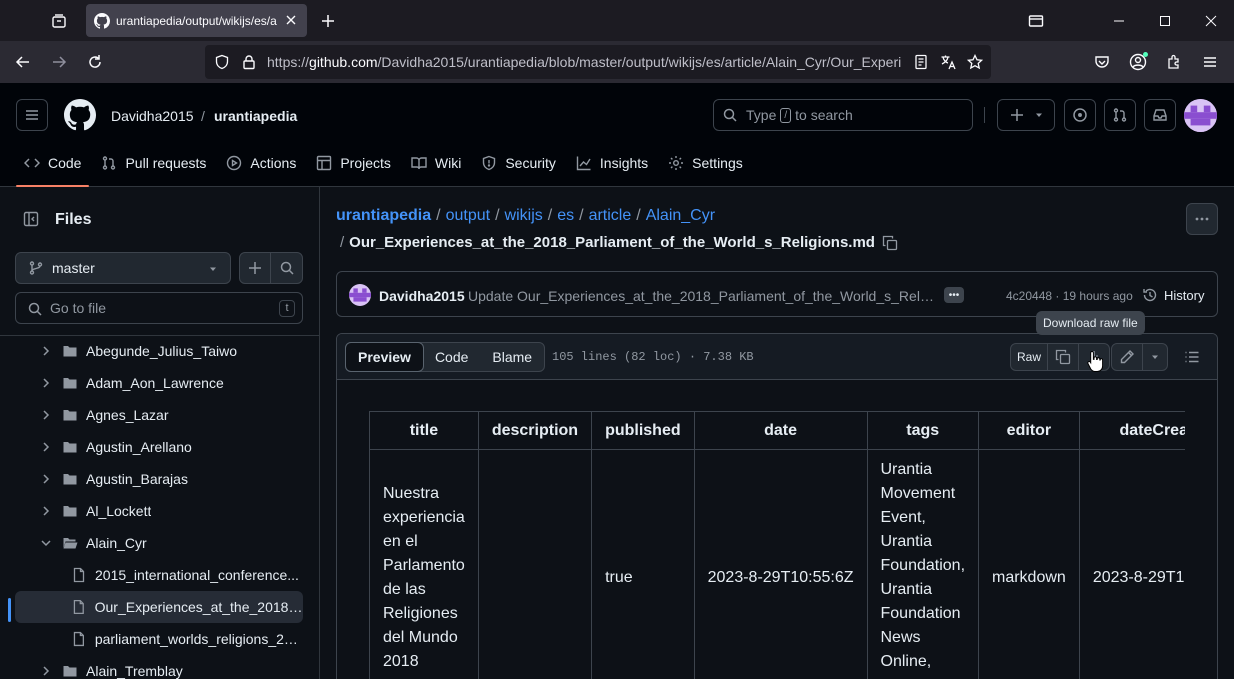  What do you see at coordinates (680, 215) in the screenshot?
I see `breadcrumb-link: Alain_Cyr` at bounding box center [680, 215].